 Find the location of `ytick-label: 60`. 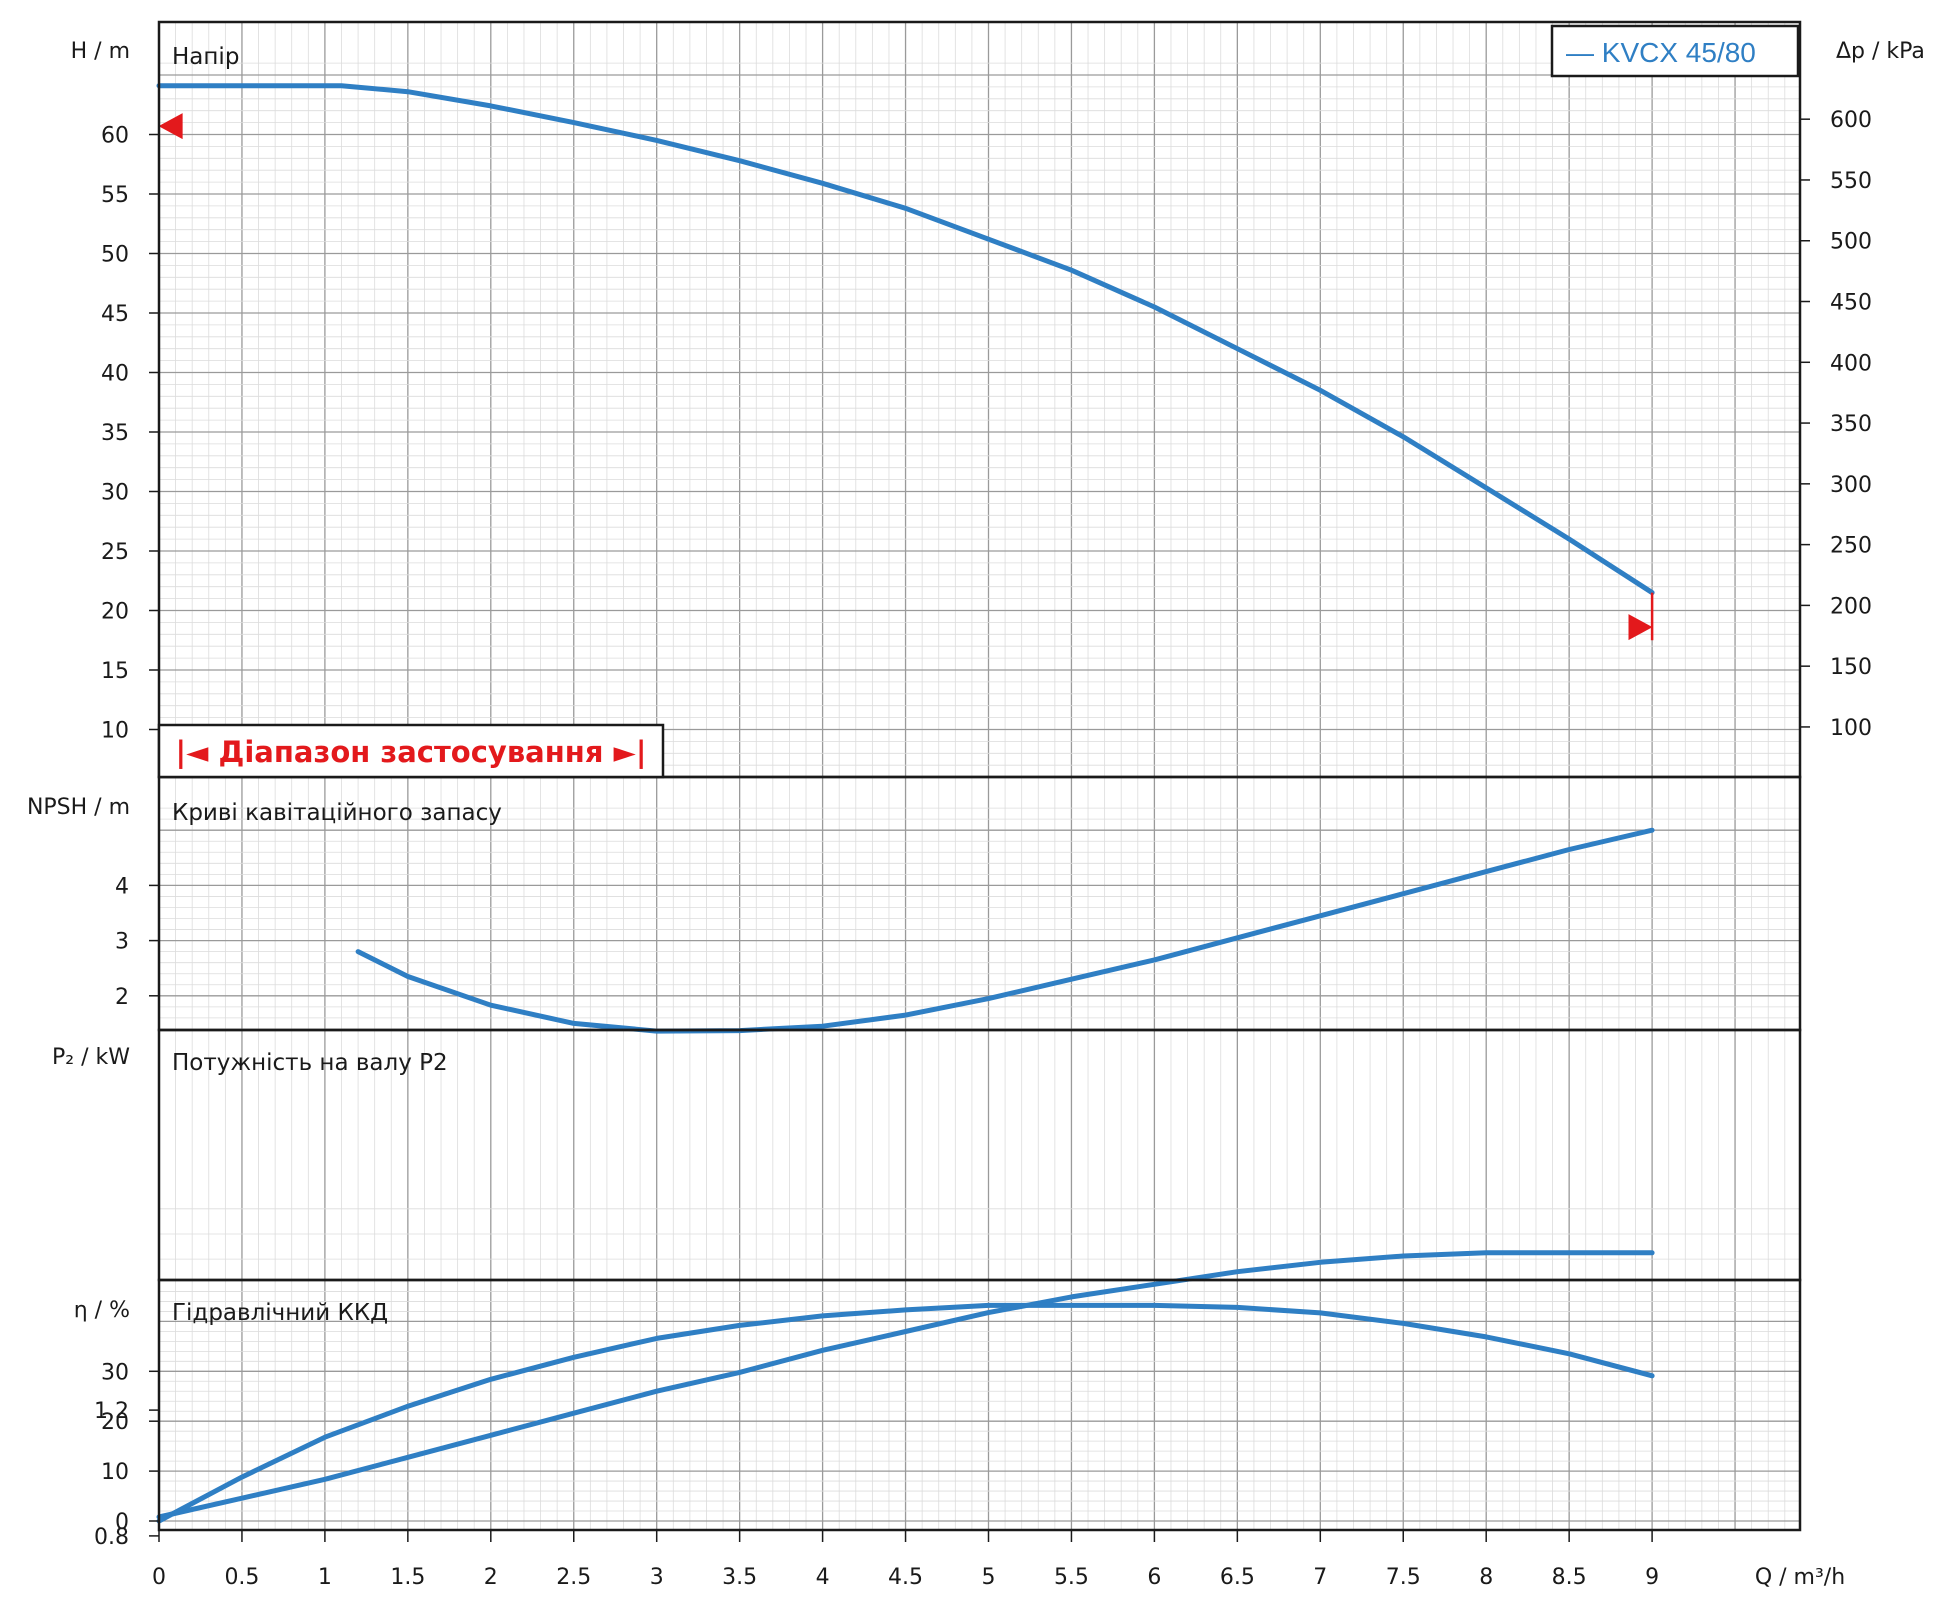

ytick-label: 60 is located at coordinates (115, 136).